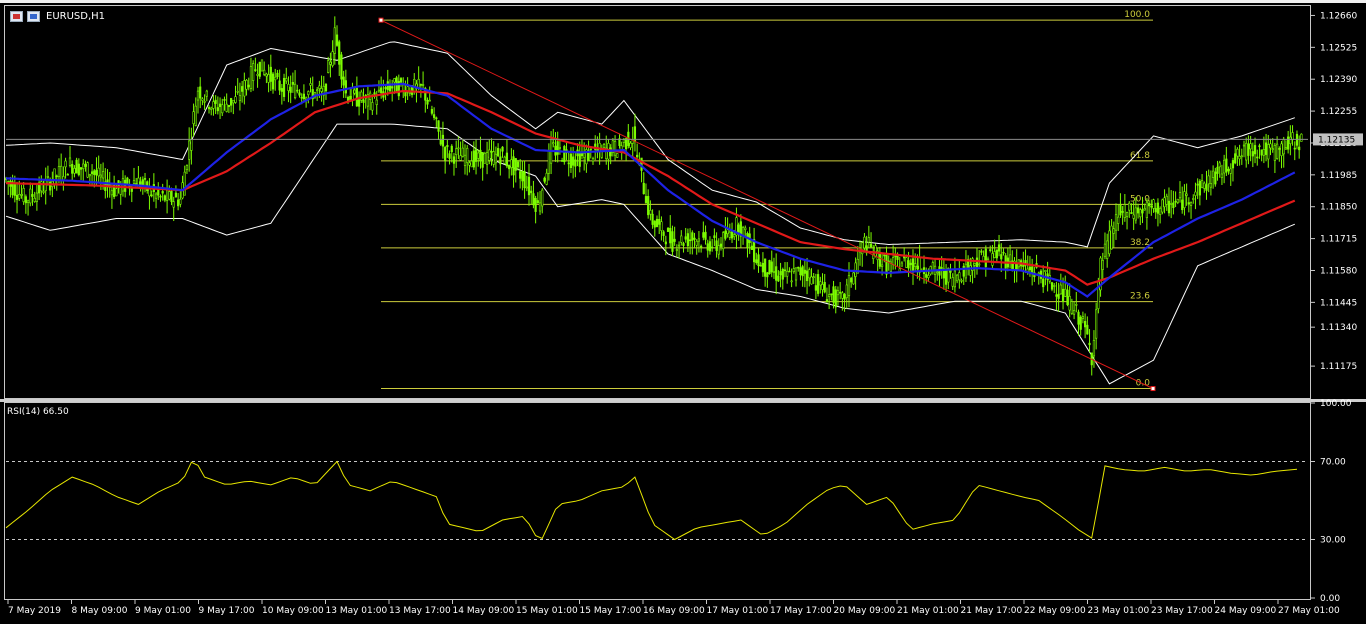 This screenshot has width=1366, height=624. What do you see at coordinates (611, 611) in the screenshot?
I see `time-axis-label: 15 May 17:00` at bounding box center [611, 611].